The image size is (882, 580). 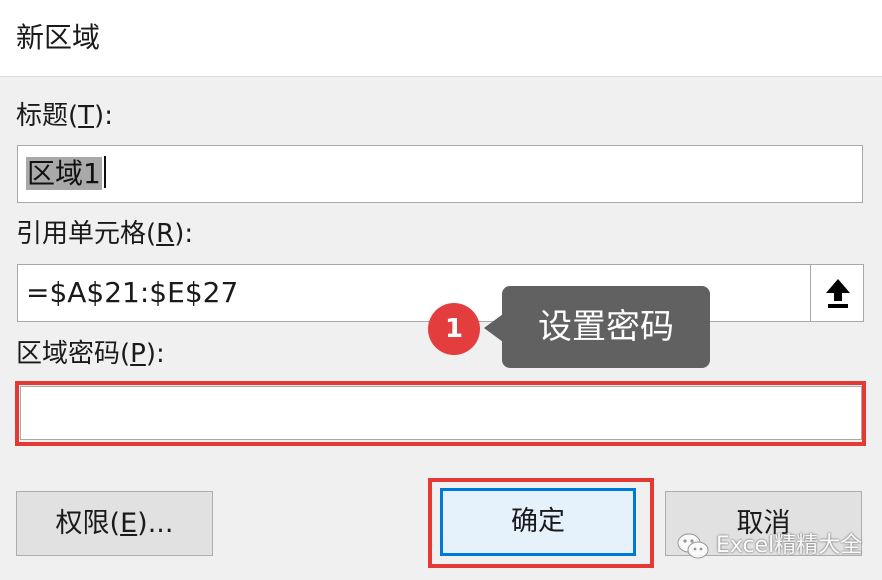 What do you see at coordinates (441, 38) in the screenshot?
I see `dialog-titlebar: 新区域` at bounding box center [441, 38].